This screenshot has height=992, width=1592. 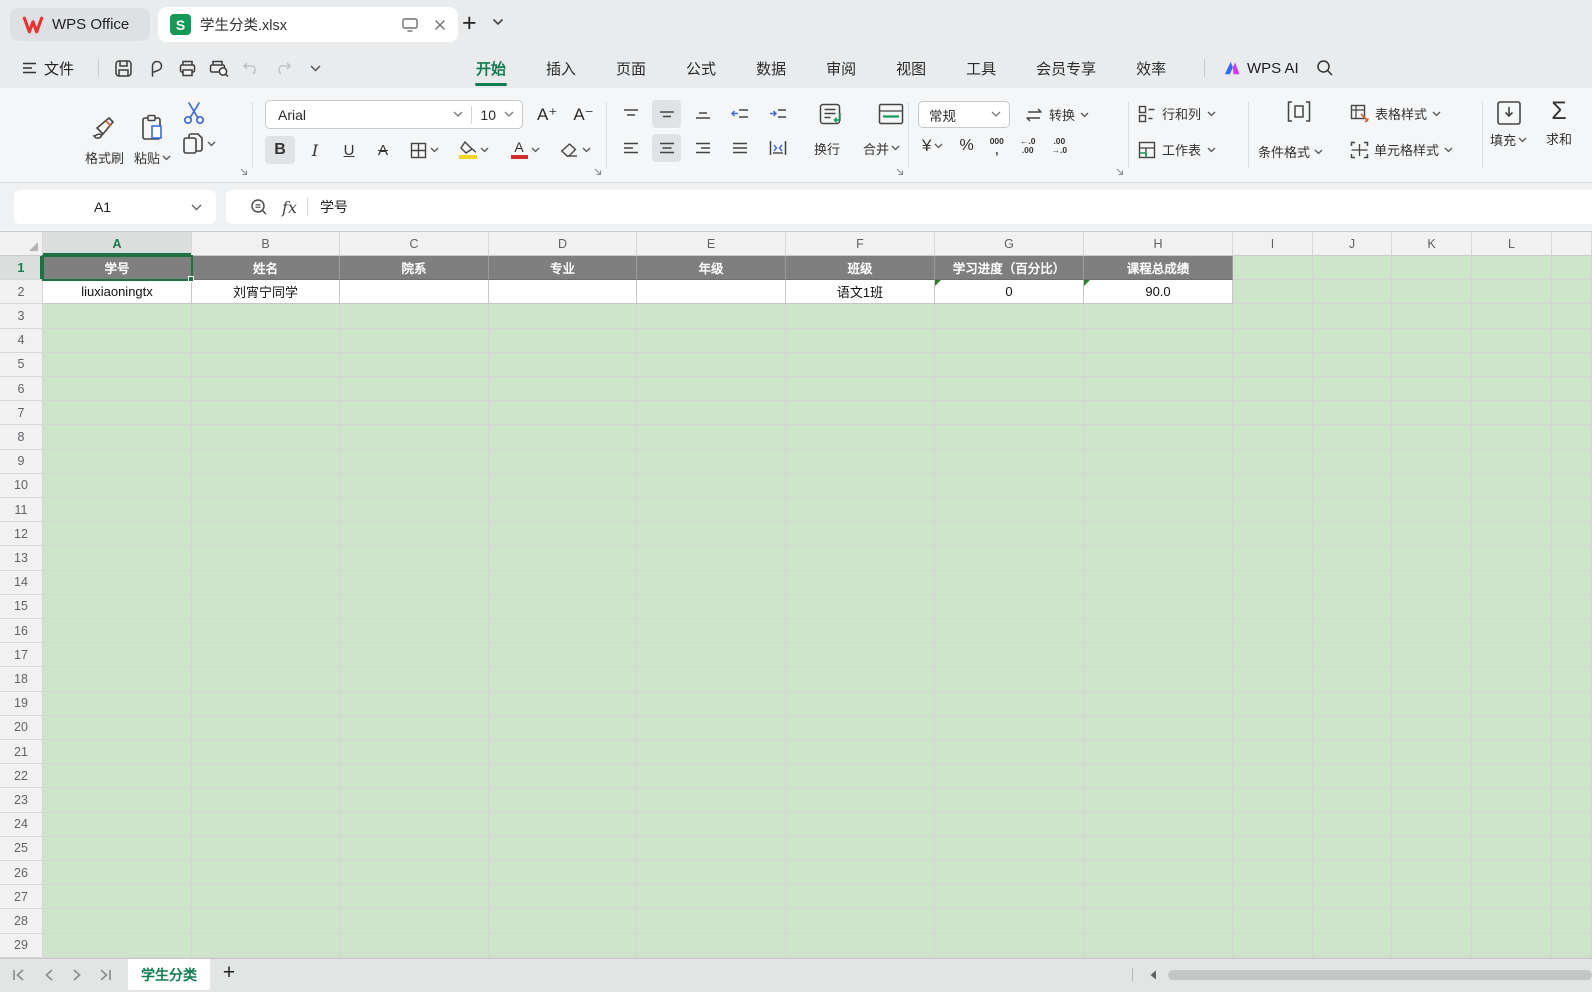 What do you see at coordinates (1009, 655) in the screenshot?
I see `cell-G17` at bounding box center [1009, 655].